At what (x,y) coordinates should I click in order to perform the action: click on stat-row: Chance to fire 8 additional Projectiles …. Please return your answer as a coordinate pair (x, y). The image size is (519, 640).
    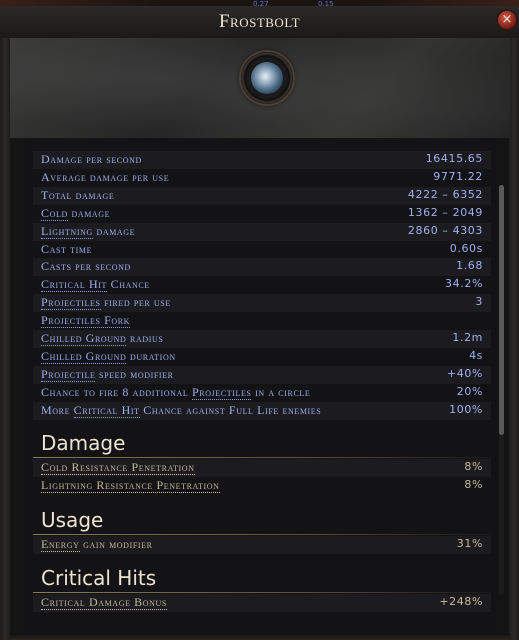
    Looking at the image, I should click on (262, 393).